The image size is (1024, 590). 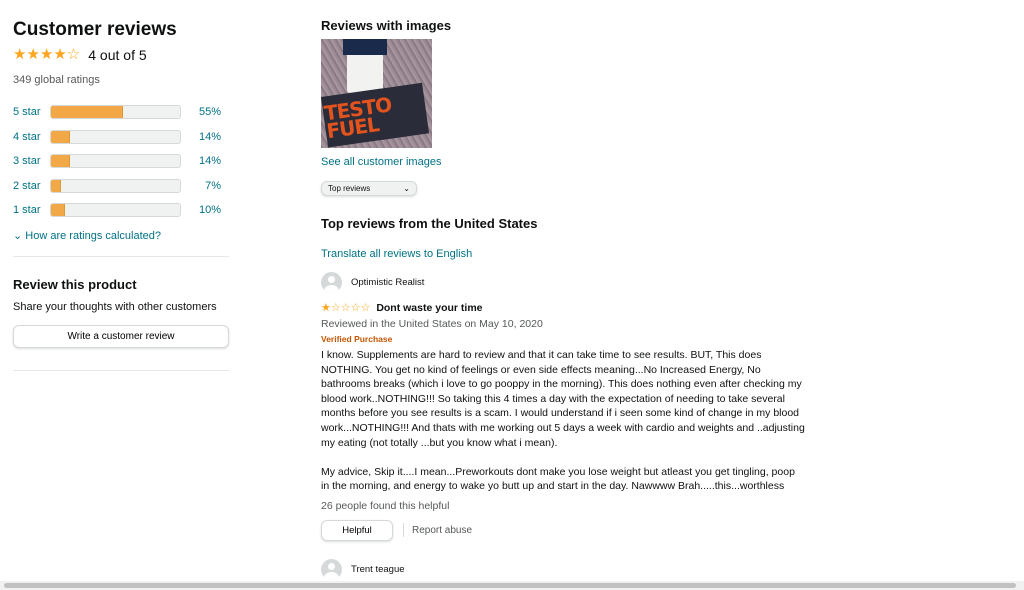 What do you see at coordinates (31, 186) in the screenshot?
I see `histogram-label: 2 star` at bounding box center [31, 186].